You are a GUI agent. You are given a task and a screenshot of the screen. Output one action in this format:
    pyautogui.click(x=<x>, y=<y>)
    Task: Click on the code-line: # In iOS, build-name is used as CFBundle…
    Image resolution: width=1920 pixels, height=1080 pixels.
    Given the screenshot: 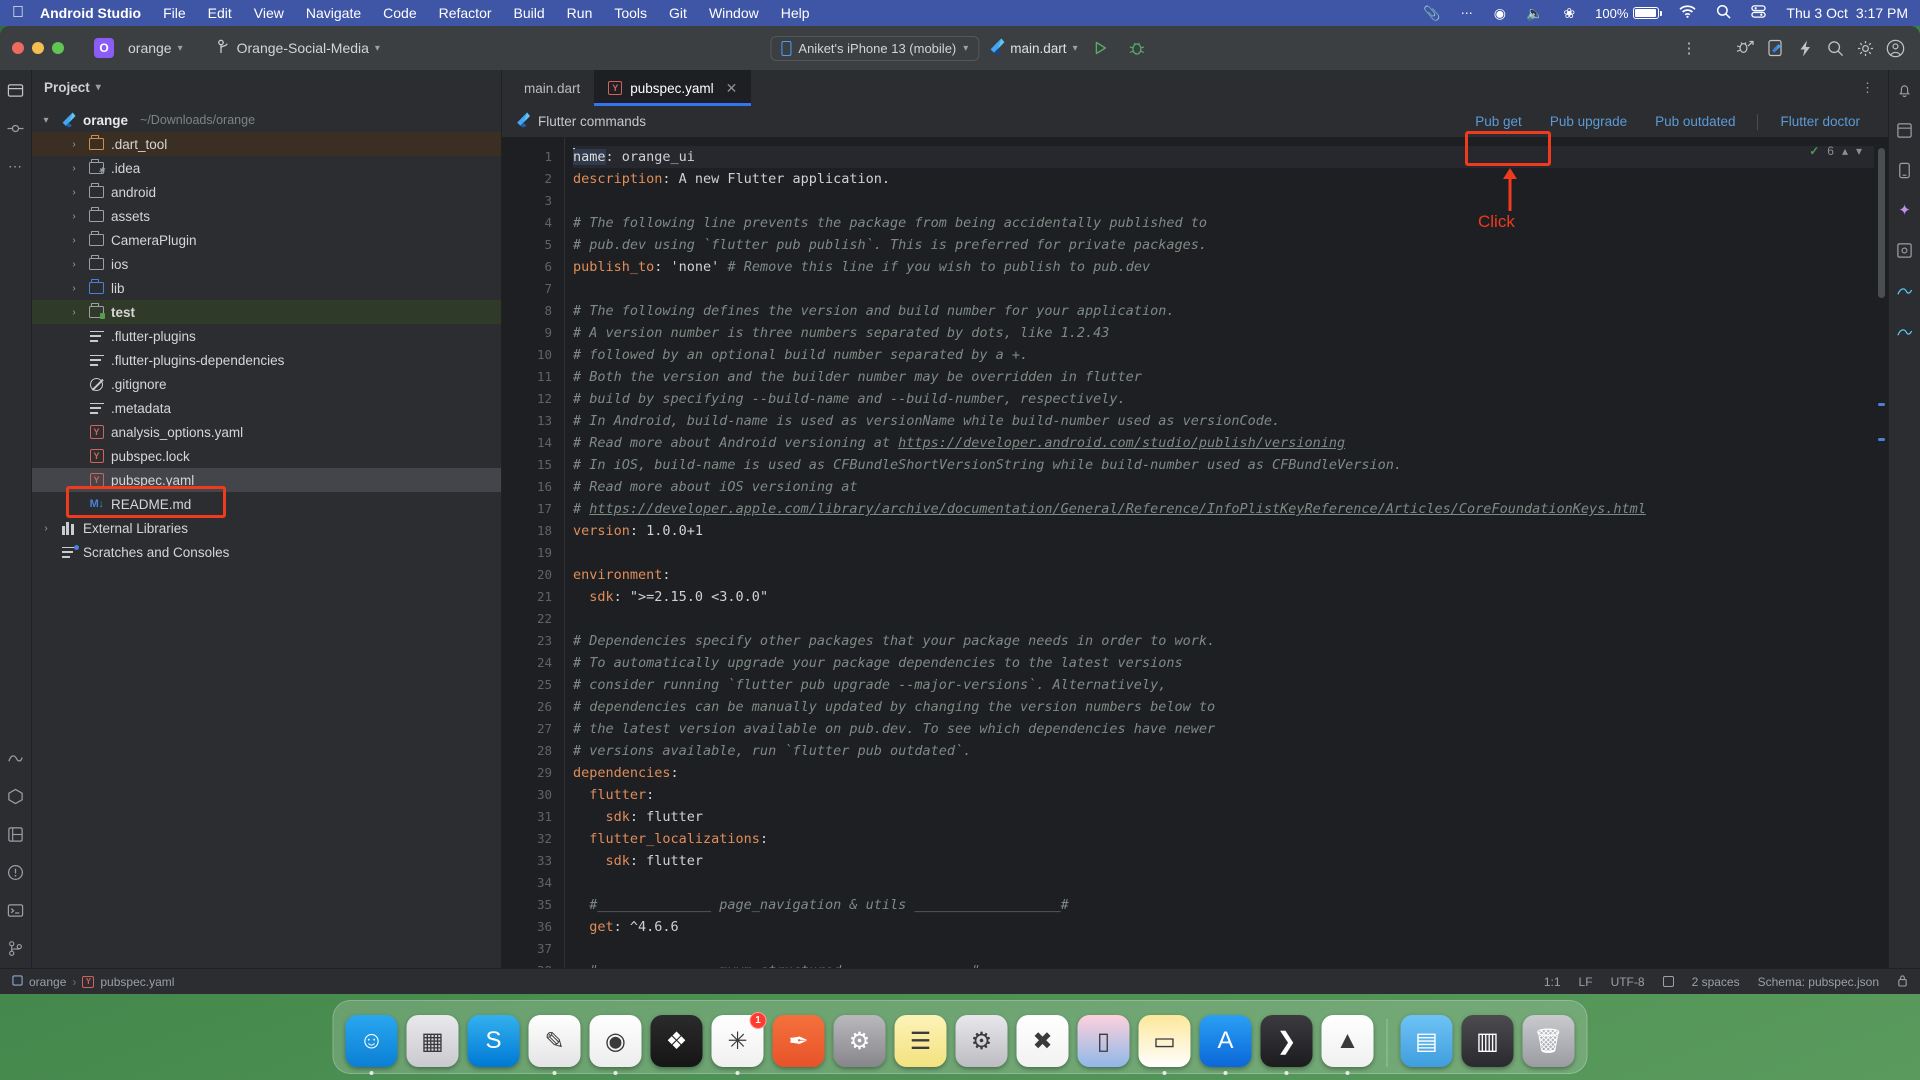 What is the action you would take?
    pyautogui.click(x=1223, y=465)
    